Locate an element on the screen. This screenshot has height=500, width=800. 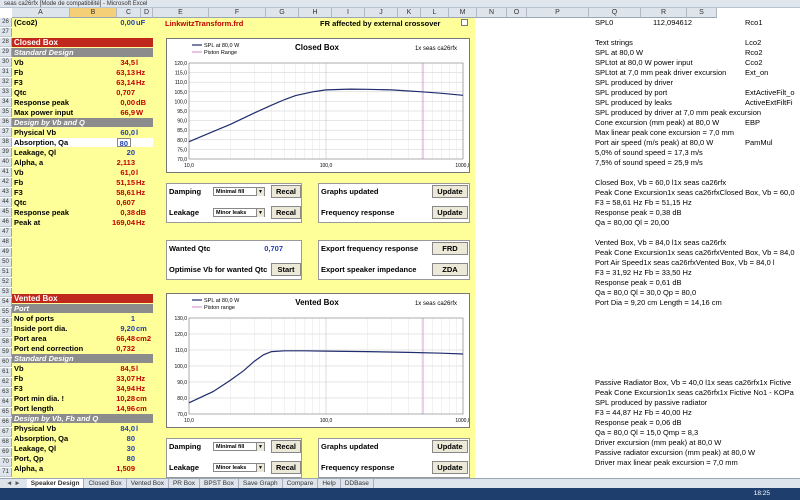
frd-button: FRD is located at coordinates (450, 248).